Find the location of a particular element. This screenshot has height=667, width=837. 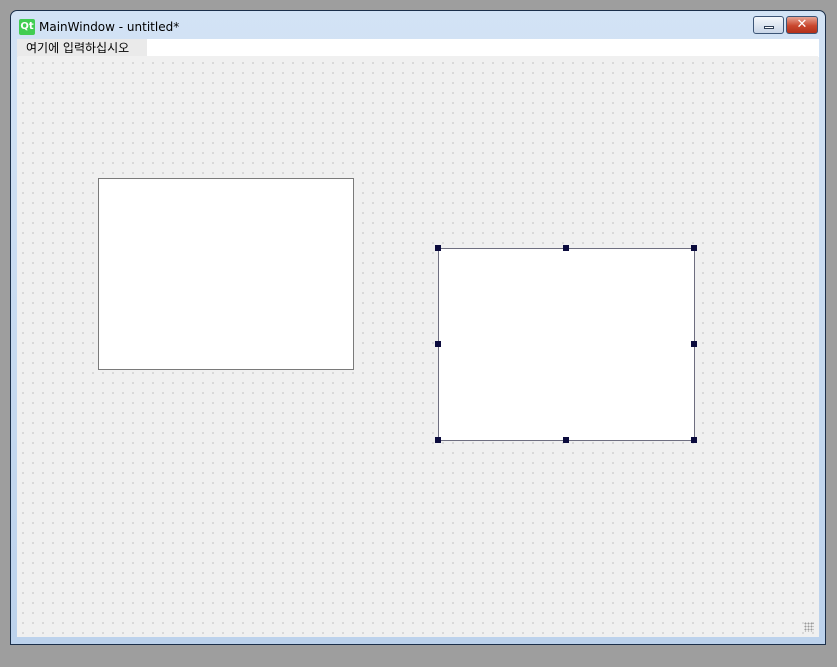

menu-bar: 여기에 입력하십시오 is located at coordinates (418, 48).